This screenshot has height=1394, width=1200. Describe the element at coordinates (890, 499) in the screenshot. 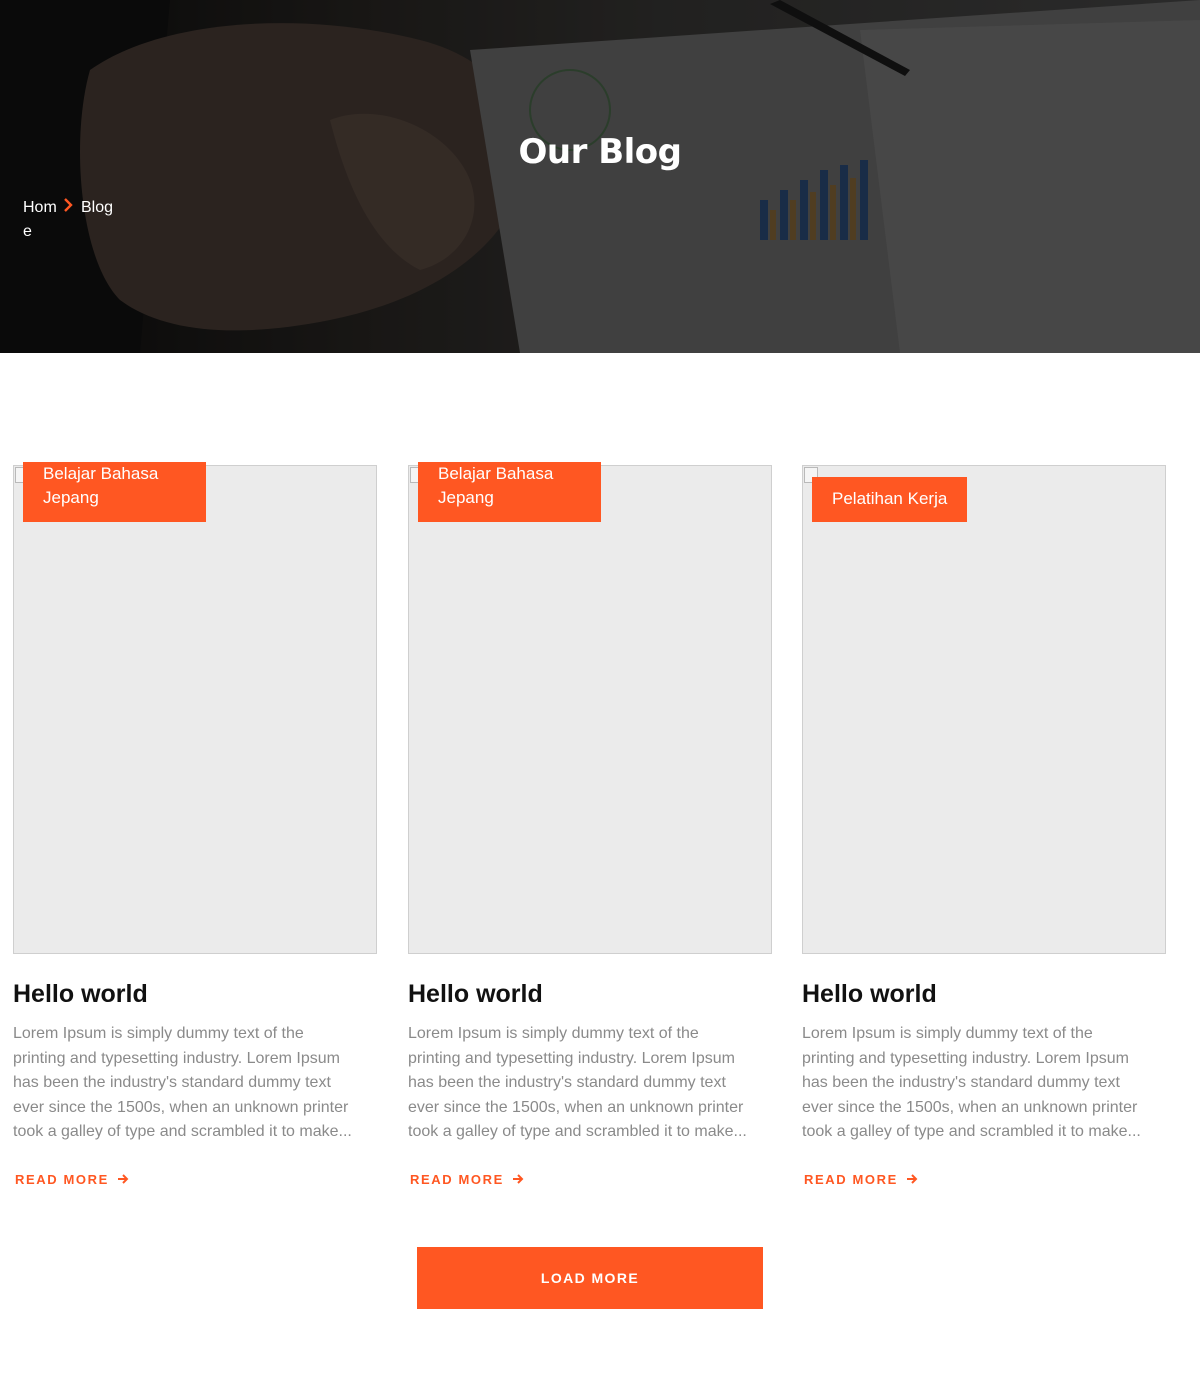

I see `category-badge: Pelatihan Kerja` at that location.